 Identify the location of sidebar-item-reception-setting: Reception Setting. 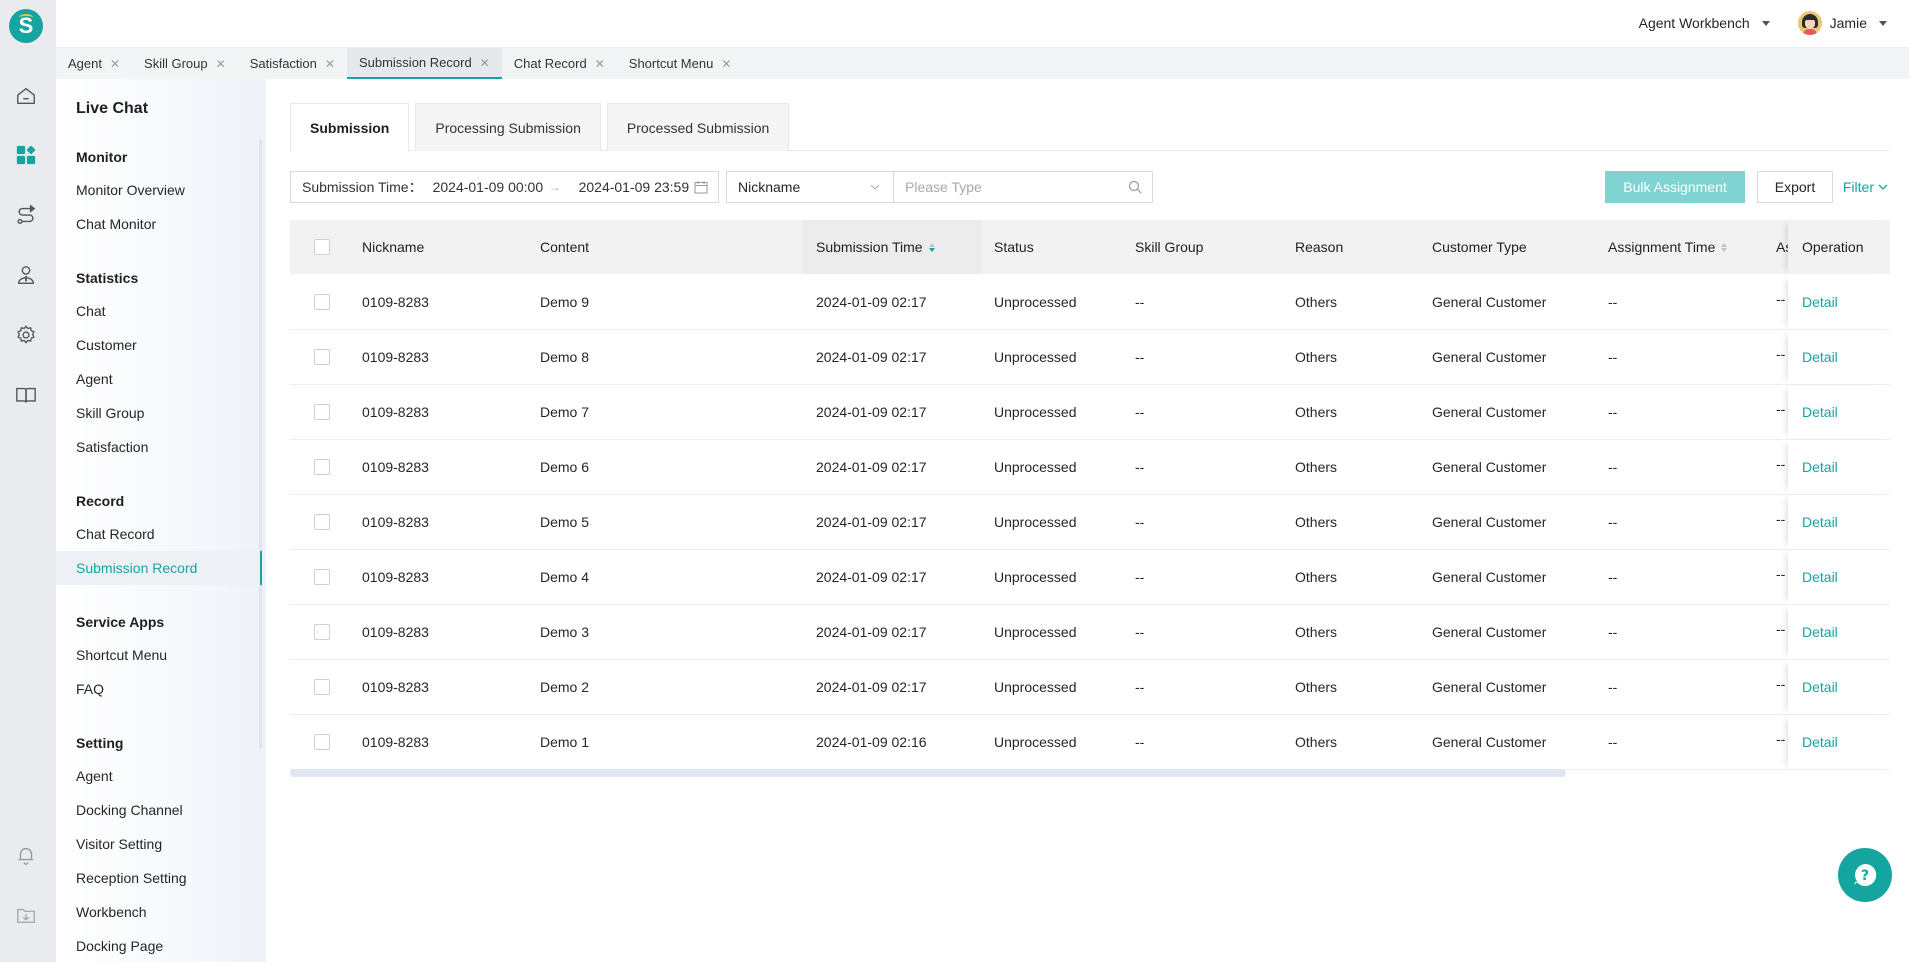
(159, 878).